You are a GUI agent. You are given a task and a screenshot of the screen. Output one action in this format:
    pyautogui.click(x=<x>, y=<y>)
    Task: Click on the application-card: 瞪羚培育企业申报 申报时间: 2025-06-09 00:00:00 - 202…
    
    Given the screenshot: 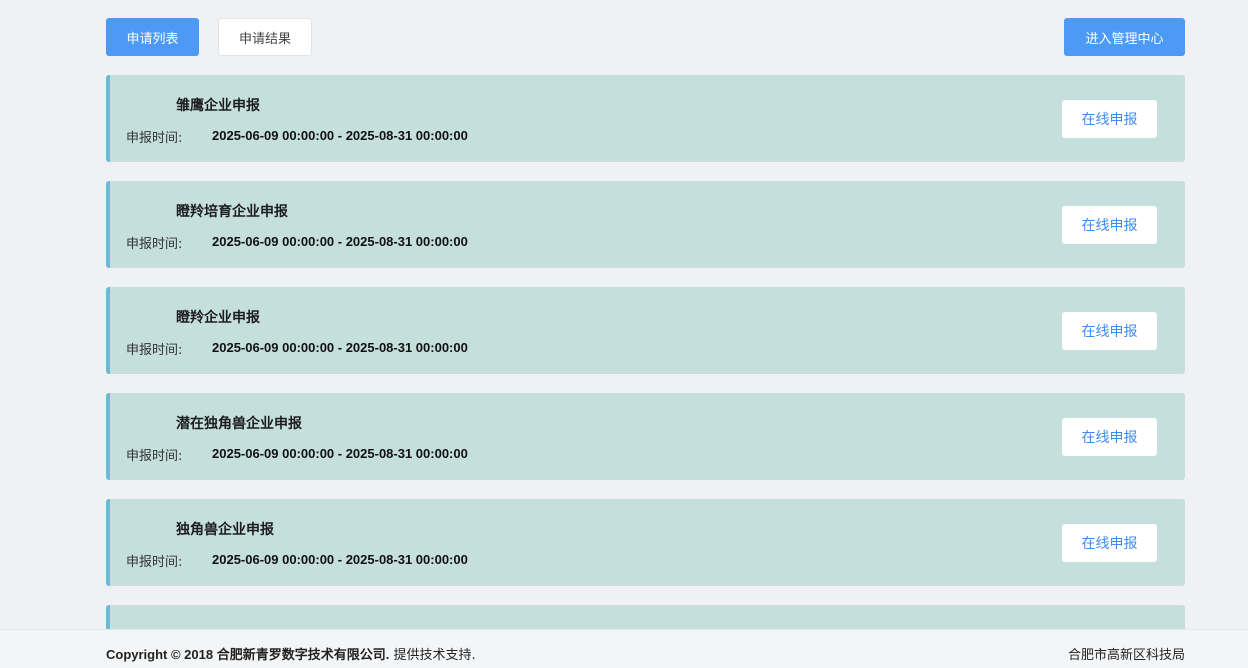 What is the action you would take?
    pyautogui.click(x=645, y=224)
    